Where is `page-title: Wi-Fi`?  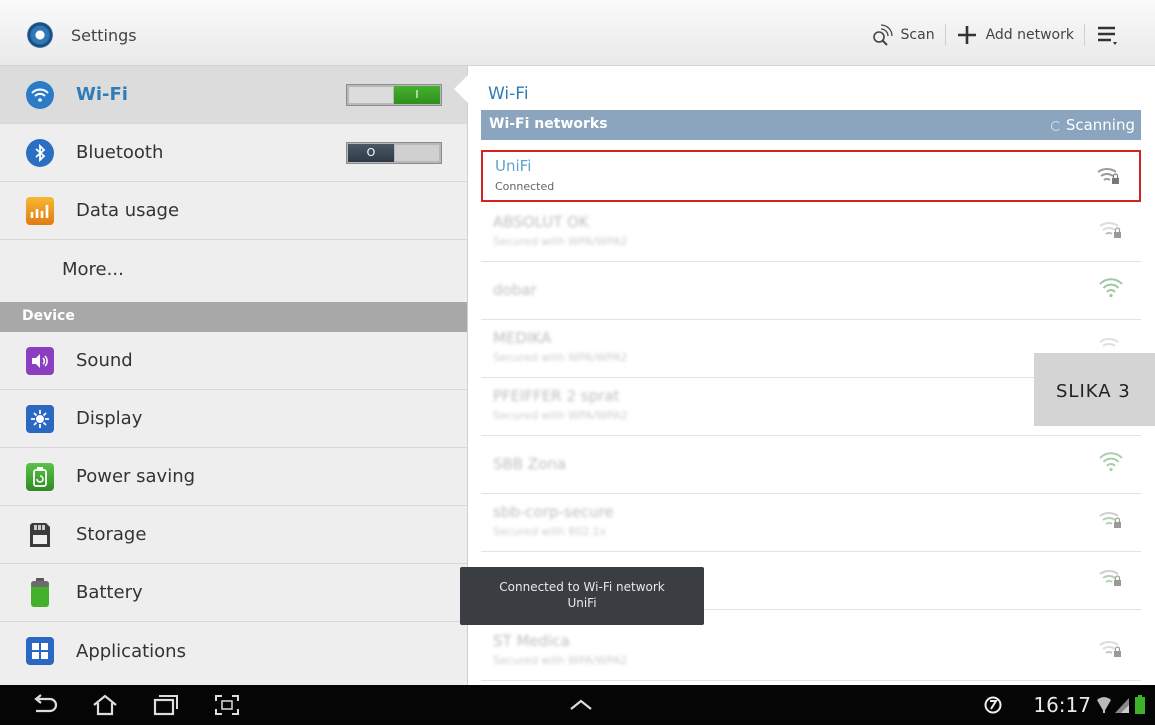
page-title: Wi-Fi is located at coordinates (508, 94).